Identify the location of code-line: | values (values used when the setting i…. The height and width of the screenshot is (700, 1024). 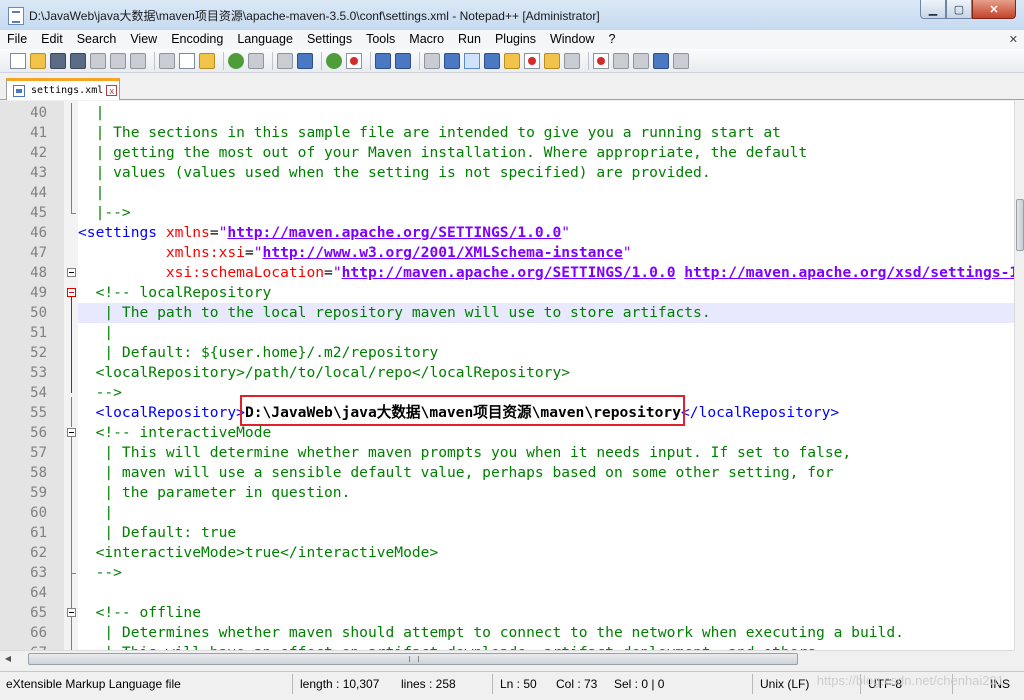
(394, 173).